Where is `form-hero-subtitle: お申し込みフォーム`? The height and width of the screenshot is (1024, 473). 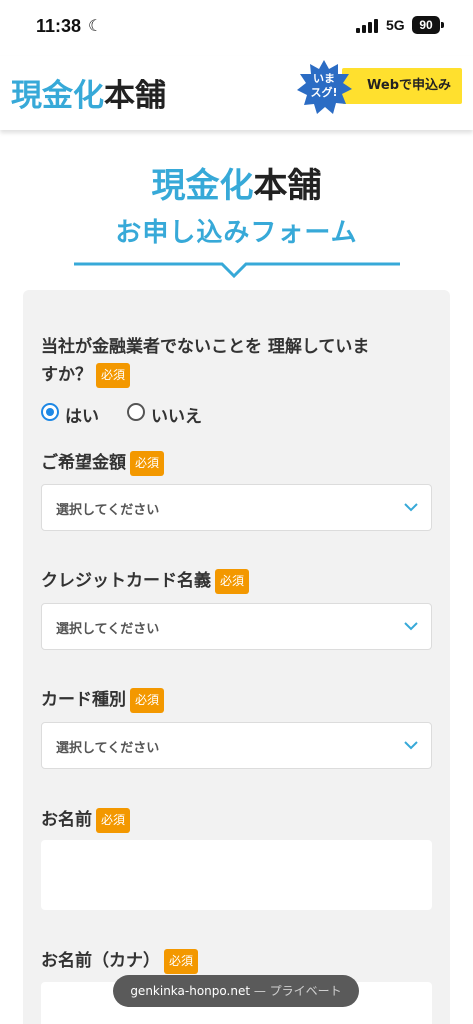
form-hero-subtitle: お申し込みフォーム is located at coordinates (236, 233).